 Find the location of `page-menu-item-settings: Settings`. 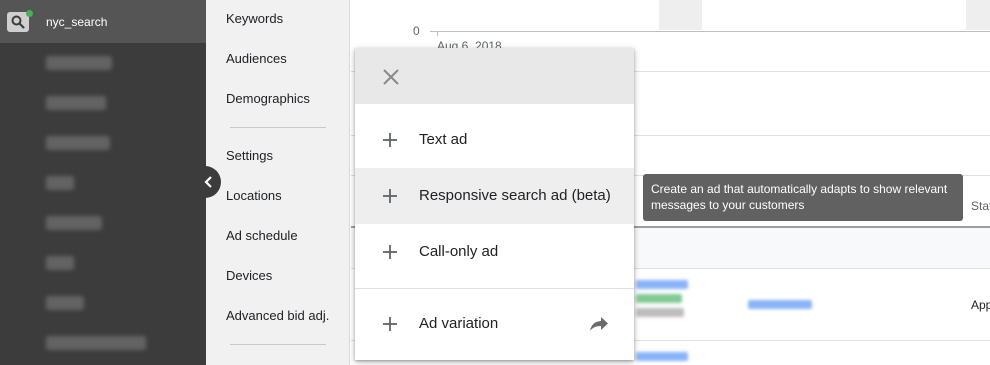

page-menu-item-settings: Settings is located at coordinates (249, 155).